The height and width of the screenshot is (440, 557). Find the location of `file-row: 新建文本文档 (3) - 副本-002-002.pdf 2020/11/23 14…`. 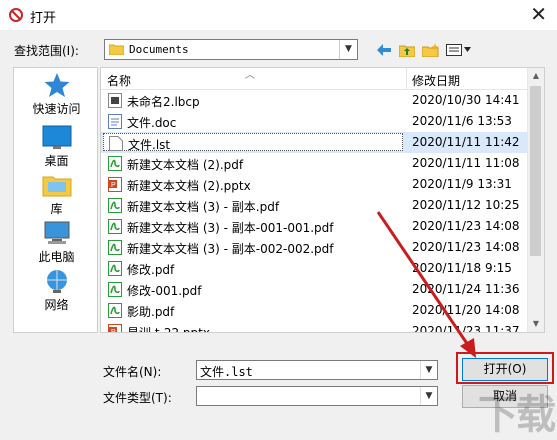

file-row: 新建文本文档 (3) - 副本-002-002.pdf 2020/11/23 14… is located at coordinates (315, 247).